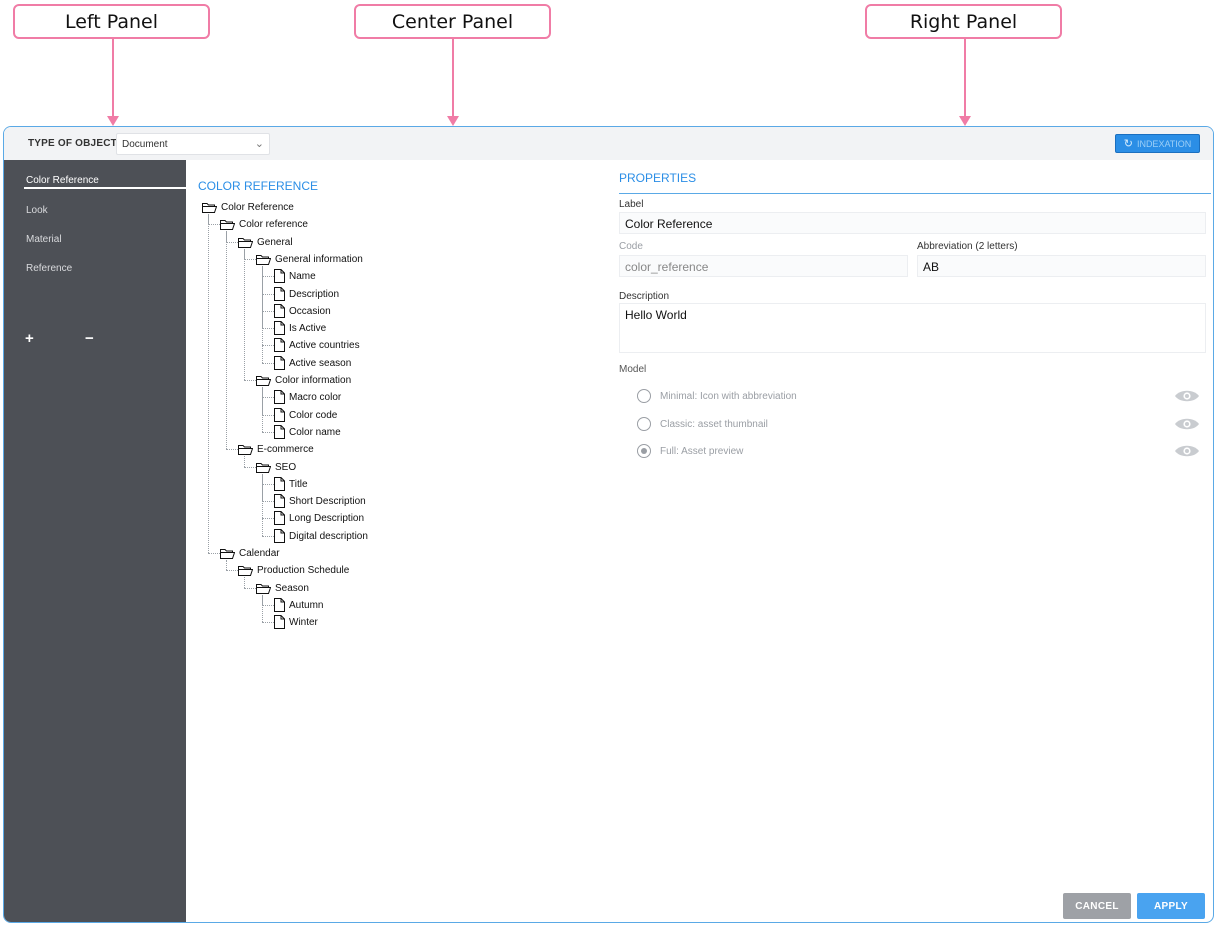  I want to click on tree-file-node: Color code, so click(305, 415).